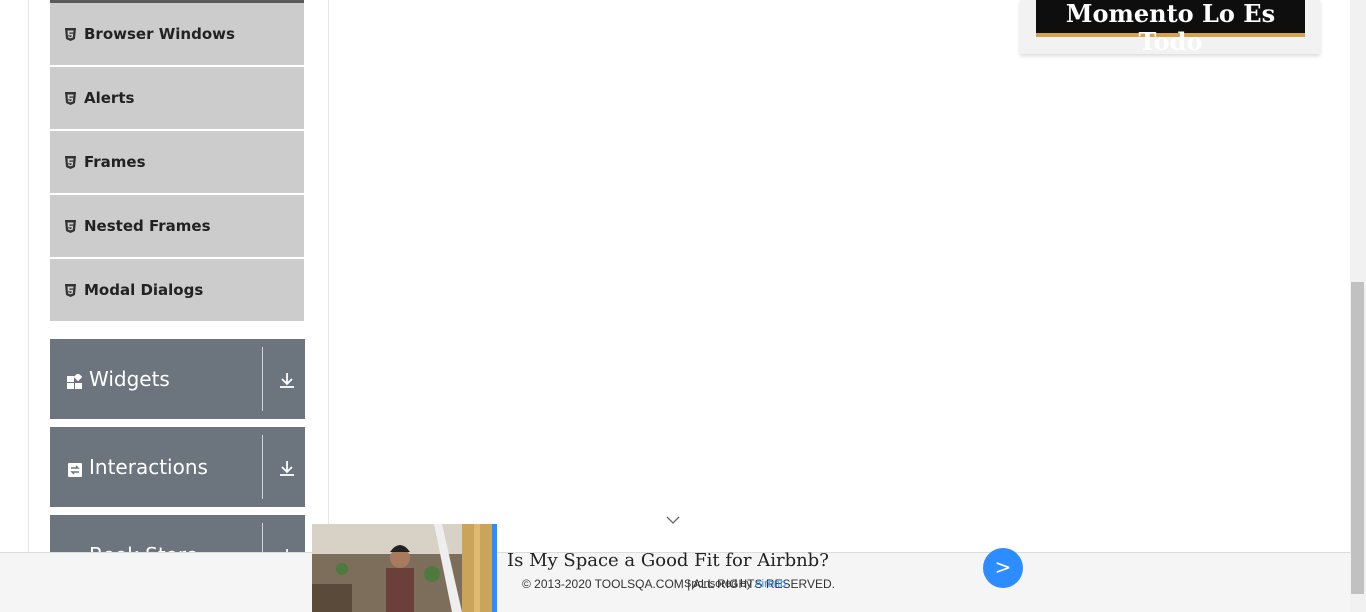 The width and height of the screenshot is (1366, 612). Describe the element at coordinates (328, 276) in the screenshot. I see `sidebar-border` at that location.